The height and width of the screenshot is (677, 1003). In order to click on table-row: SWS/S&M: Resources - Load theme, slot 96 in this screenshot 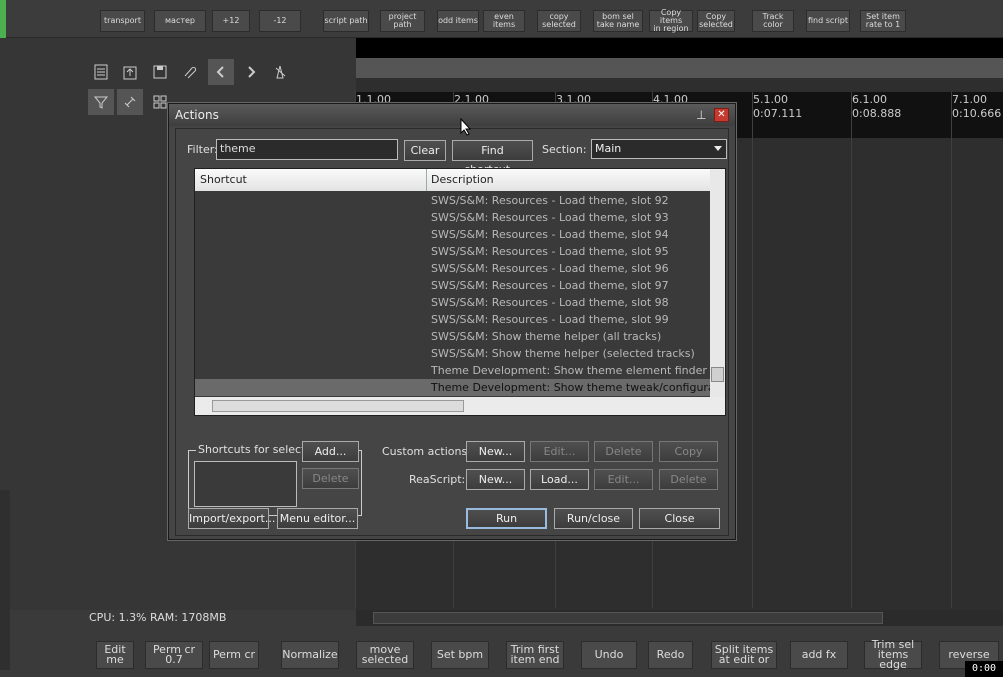, I will do `click(452, 268)`.